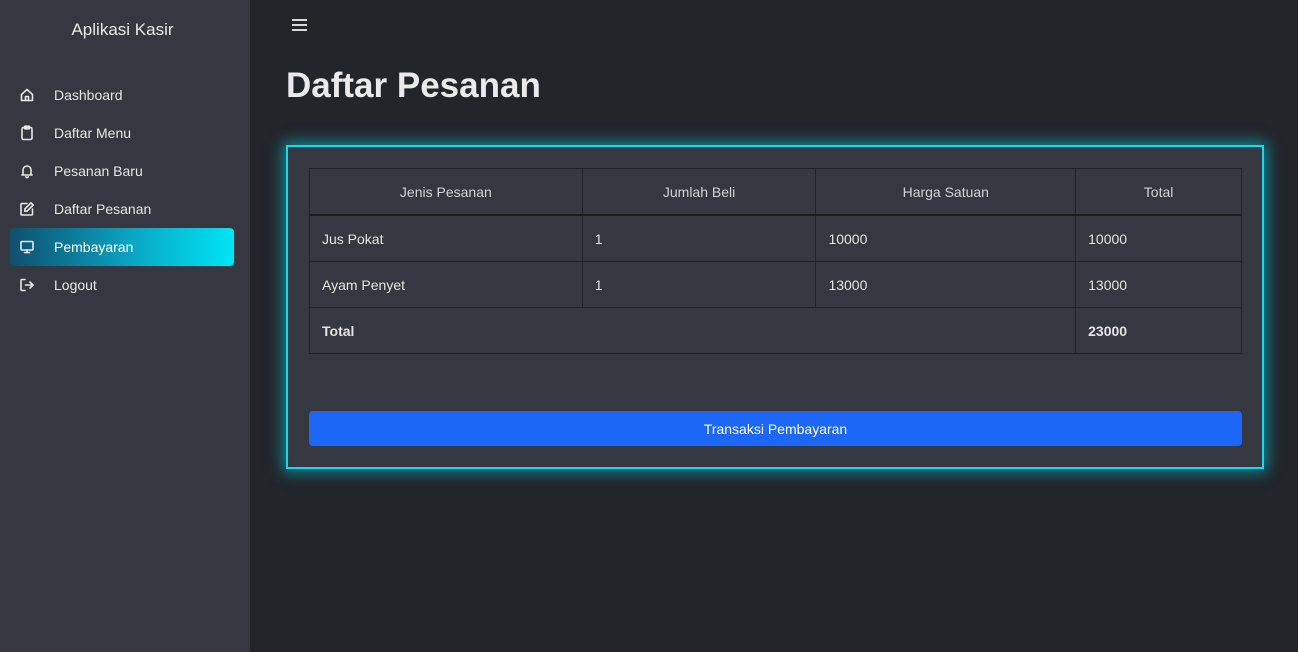 The image size is (1298, 652). What do you see at coordinates (446, 192) in the screenshot?
I see `column-header-jenis-pesanan: Jenis Pesanan` at bounding box center [446, 192].